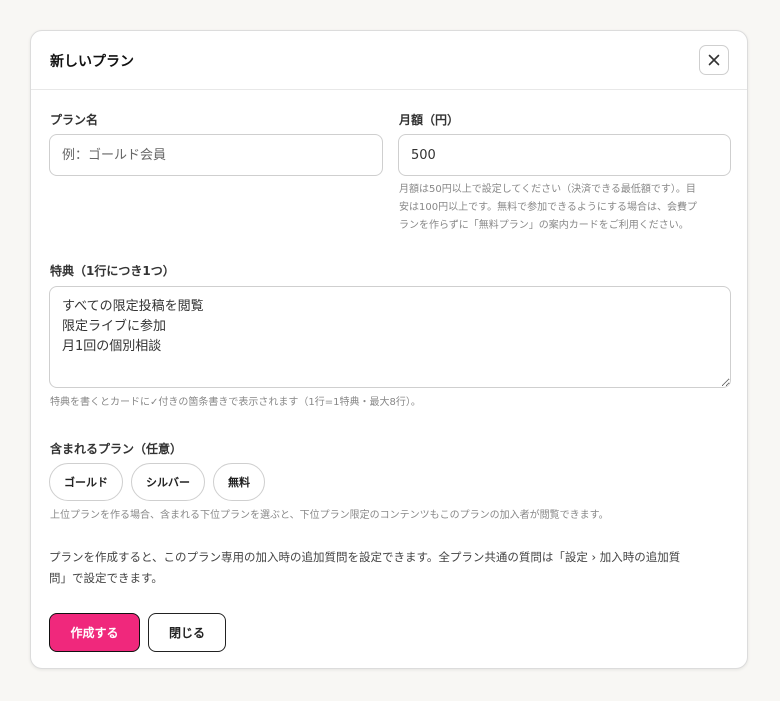 This screenshot has height=701, width=780. What do you see at coordinates (74, 120) in the screenshot?
I see `plan-name-label: プラン名` at bounding box center [74, 120].